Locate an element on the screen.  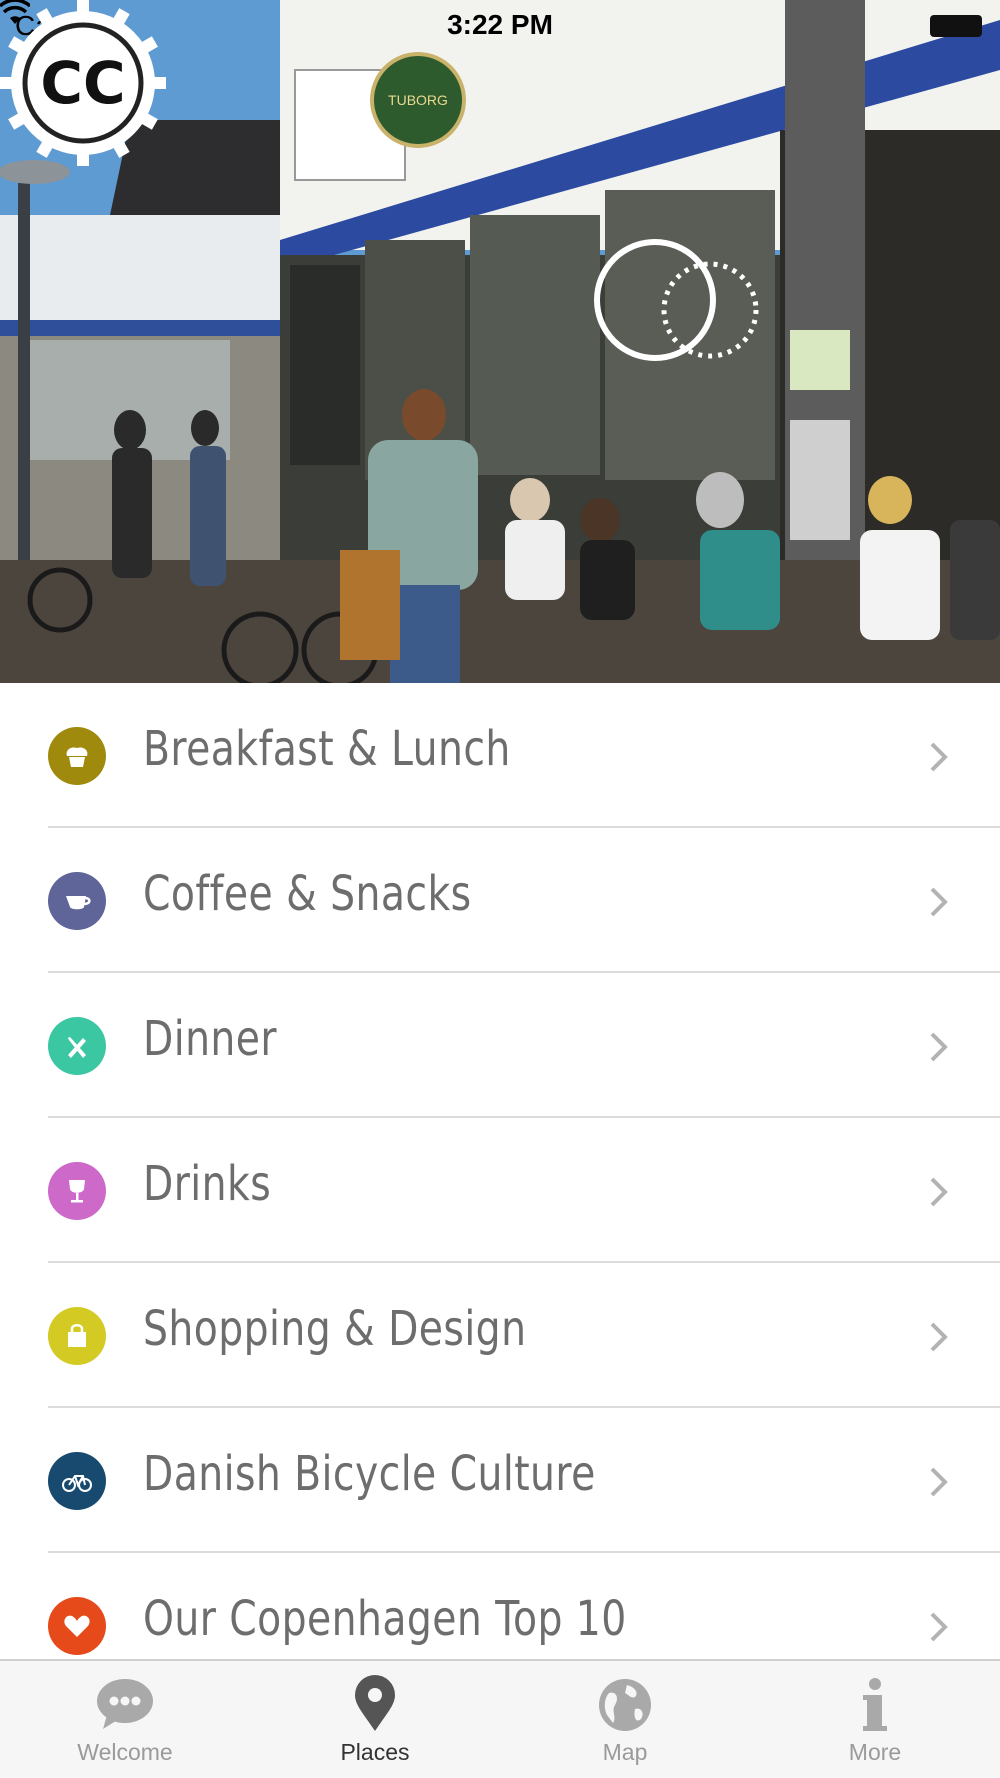
category-label: Drinks is located at coordinates (207, 1184).